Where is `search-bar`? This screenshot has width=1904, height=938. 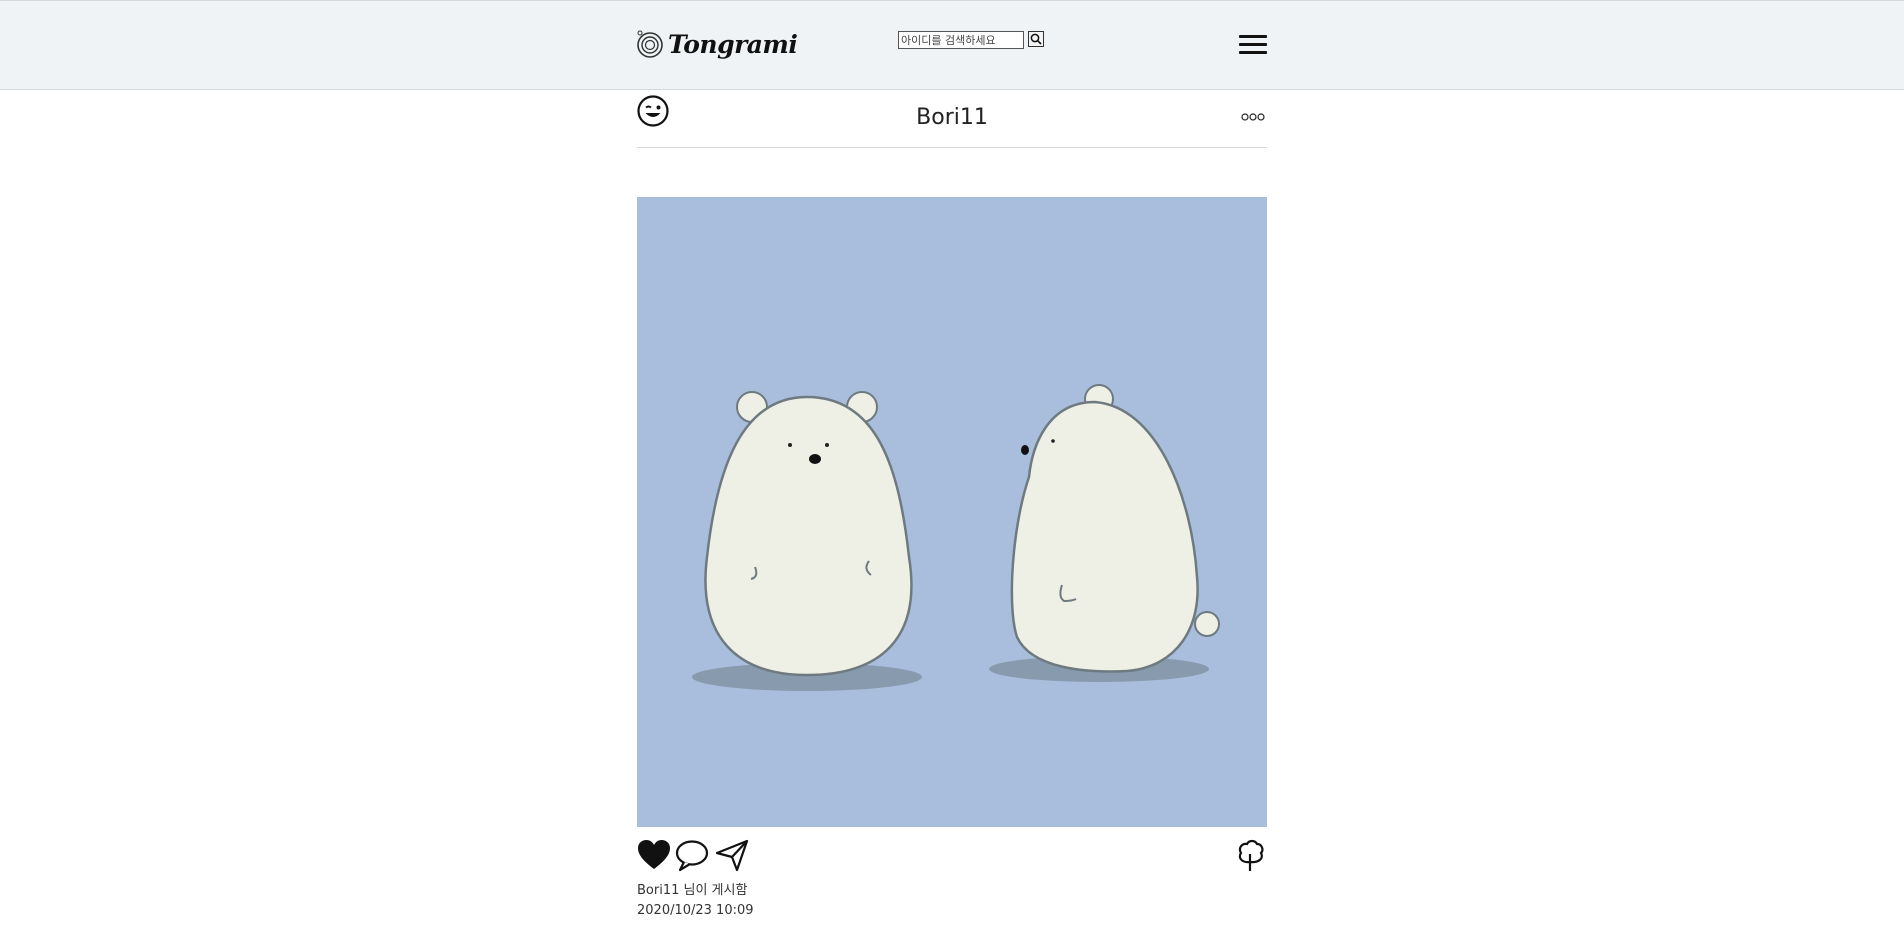
search-bar is located at coordinates (971, 40).